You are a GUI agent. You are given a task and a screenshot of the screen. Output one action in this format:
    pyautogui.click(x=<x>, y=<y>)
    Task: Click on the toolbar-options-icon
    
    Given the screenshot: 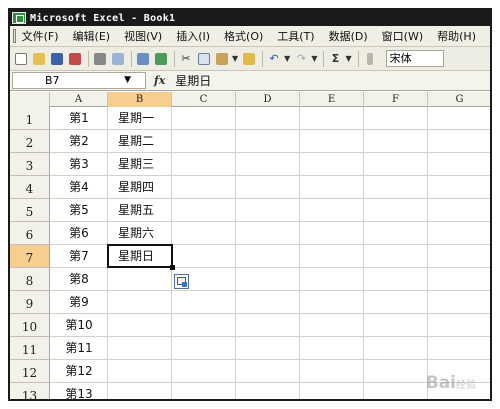 What is the action you would take?
    pyautogui.click(x=370, y=59)
    